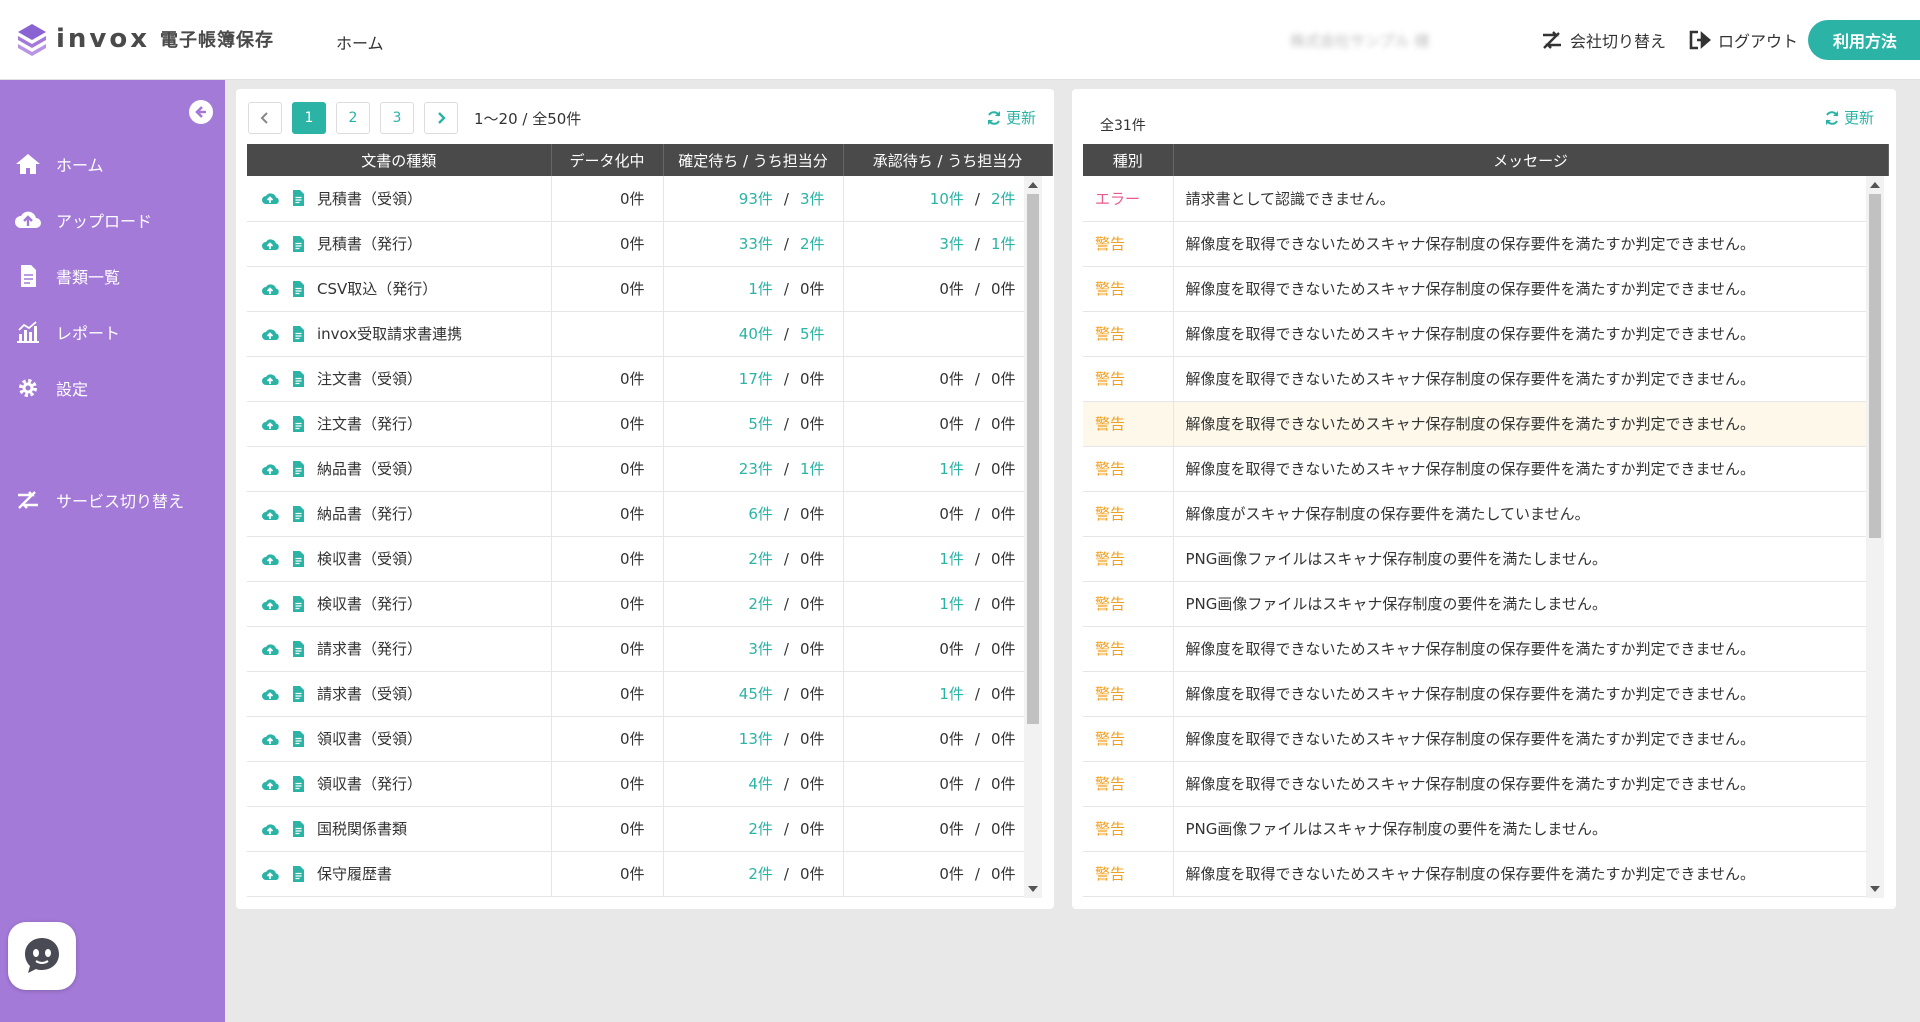  I want to click on count-value: 17件, so click(756, 379).